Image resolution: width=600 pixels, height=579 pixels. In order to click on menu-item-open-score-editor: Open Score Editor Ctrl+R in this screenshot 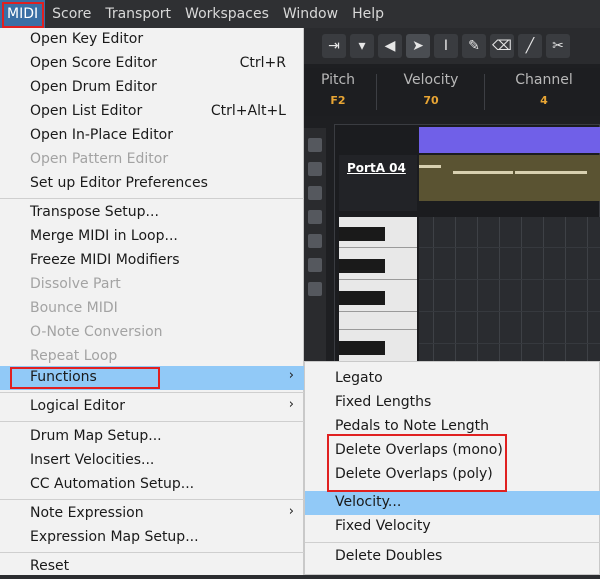, I will do `click(152, 64)`.